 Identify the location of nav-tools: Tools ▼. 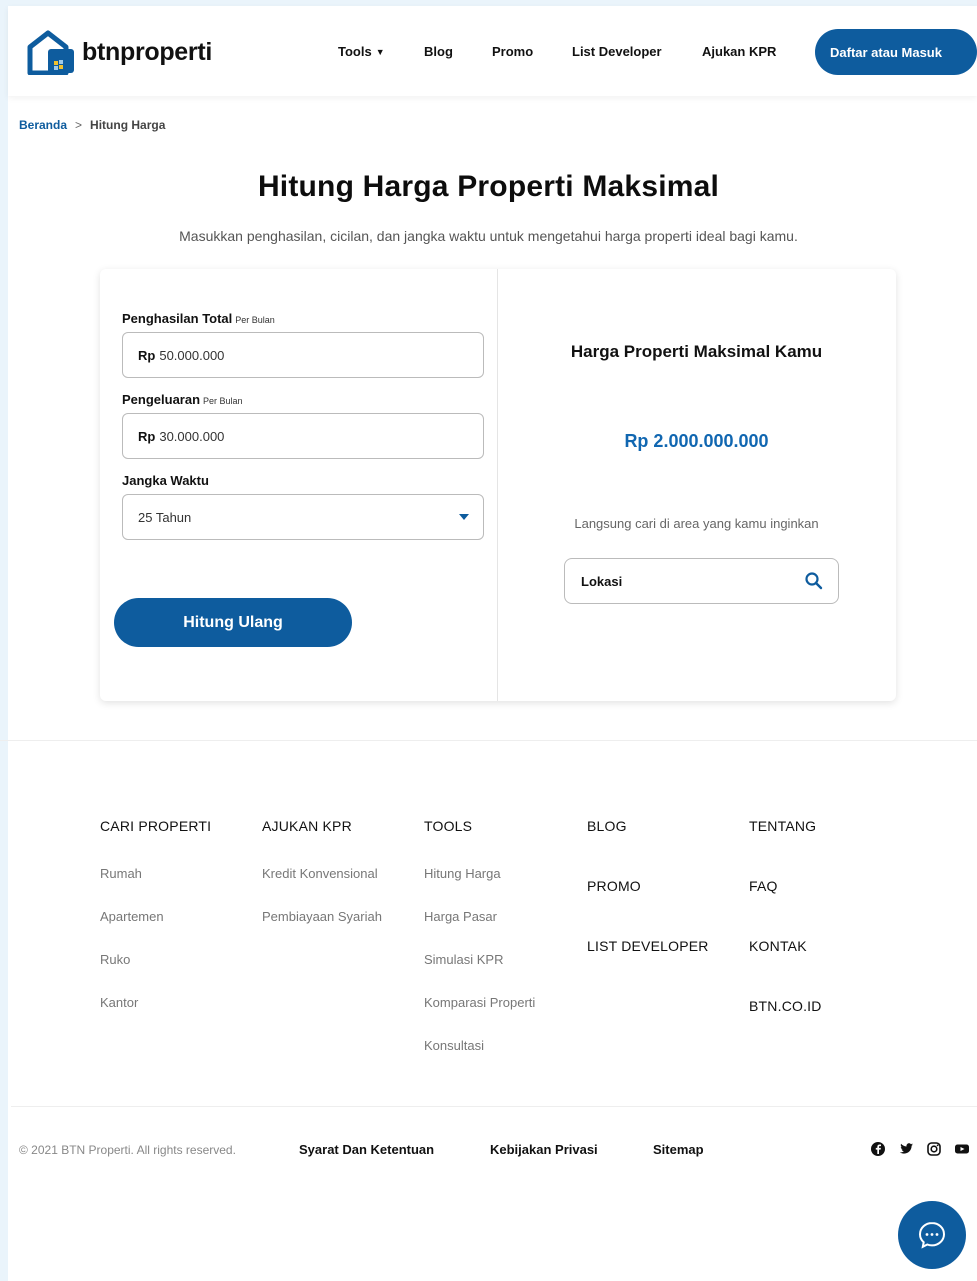
(361, 51).